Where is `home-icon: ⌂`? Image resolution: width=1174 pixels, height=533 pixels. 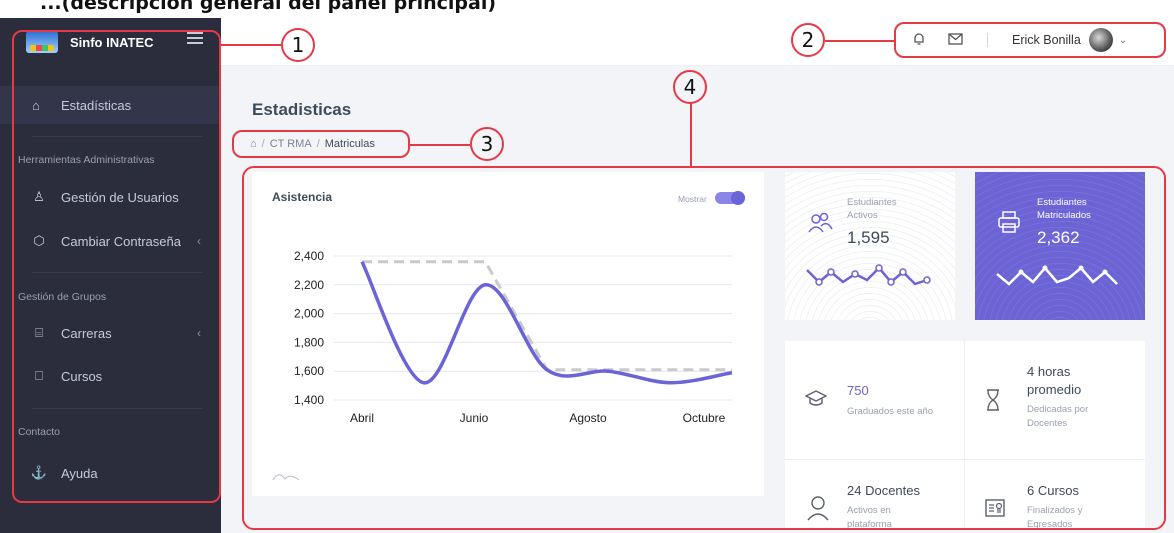 home-icon: ⌂ is located at coordinates (253, 144).